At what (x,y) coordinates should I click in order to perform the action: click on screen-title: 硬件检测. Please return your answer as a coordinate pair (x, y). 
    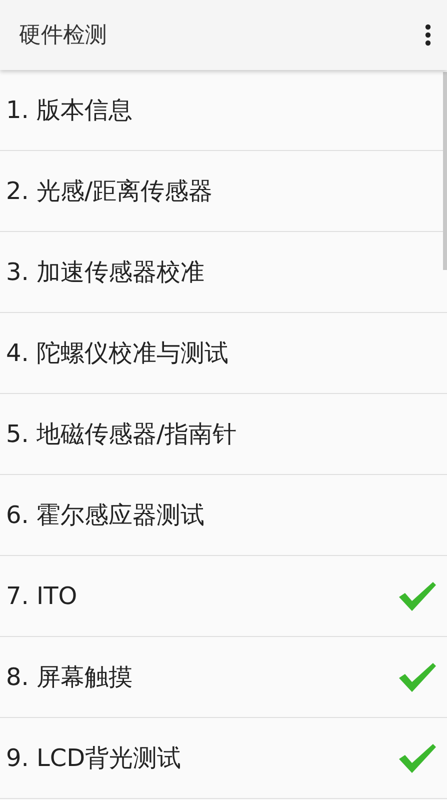
    Looking at the image, I should click on (63, 36).